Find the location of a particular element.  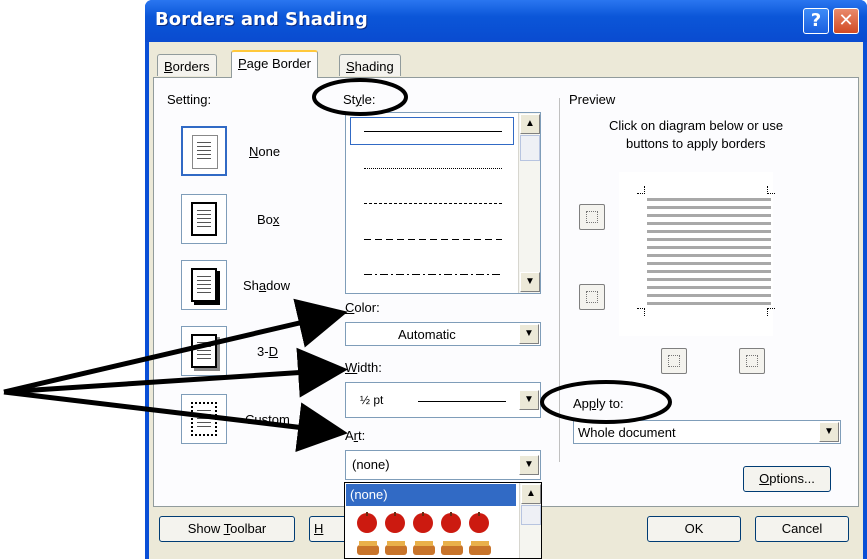

color-label: Color: is located at coordinates (362, 307).